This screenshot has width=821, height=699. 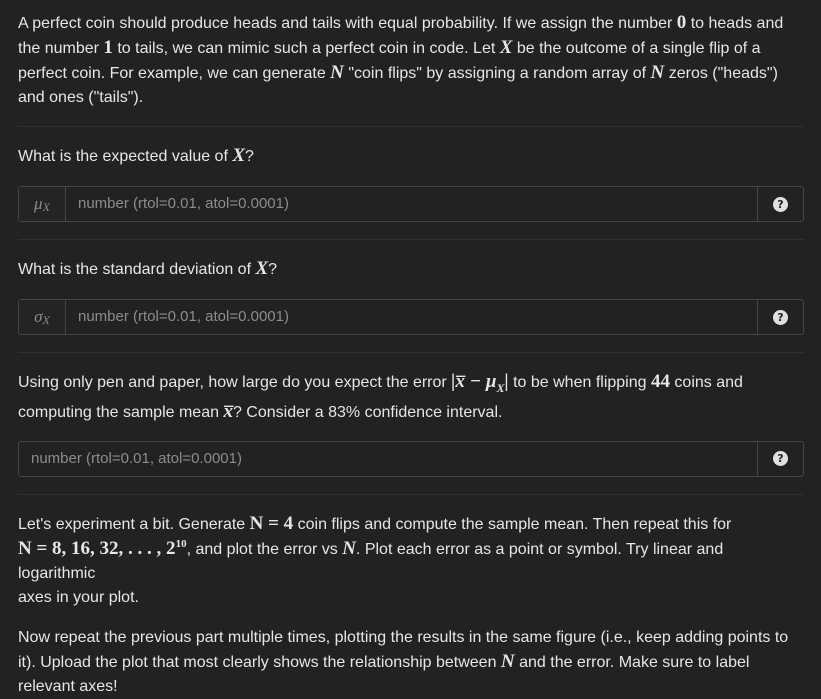 What do you see at coordinates (46, 320) in the screenshot?
I see `sigma-subscript: X` at bounding box center [46, 320].